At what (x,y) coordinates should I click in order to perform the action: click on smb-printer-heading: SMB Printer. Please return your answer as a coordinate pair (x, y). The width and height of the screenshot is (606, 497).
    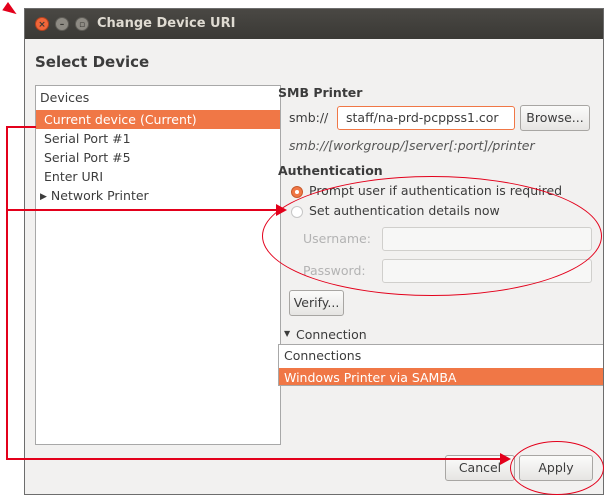
    Looking at the image, I should click on (320, 92).